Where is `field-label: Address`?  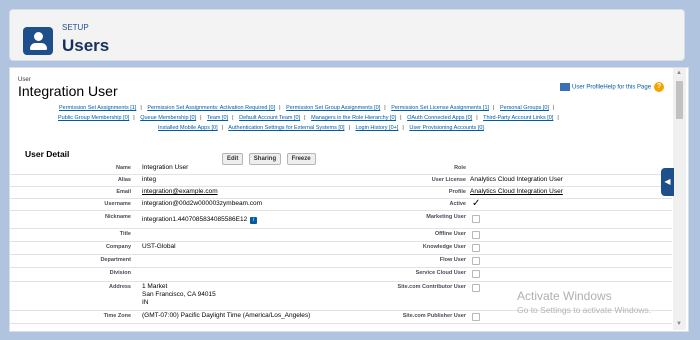 field-label: Address is located at coordinates (119, 287).